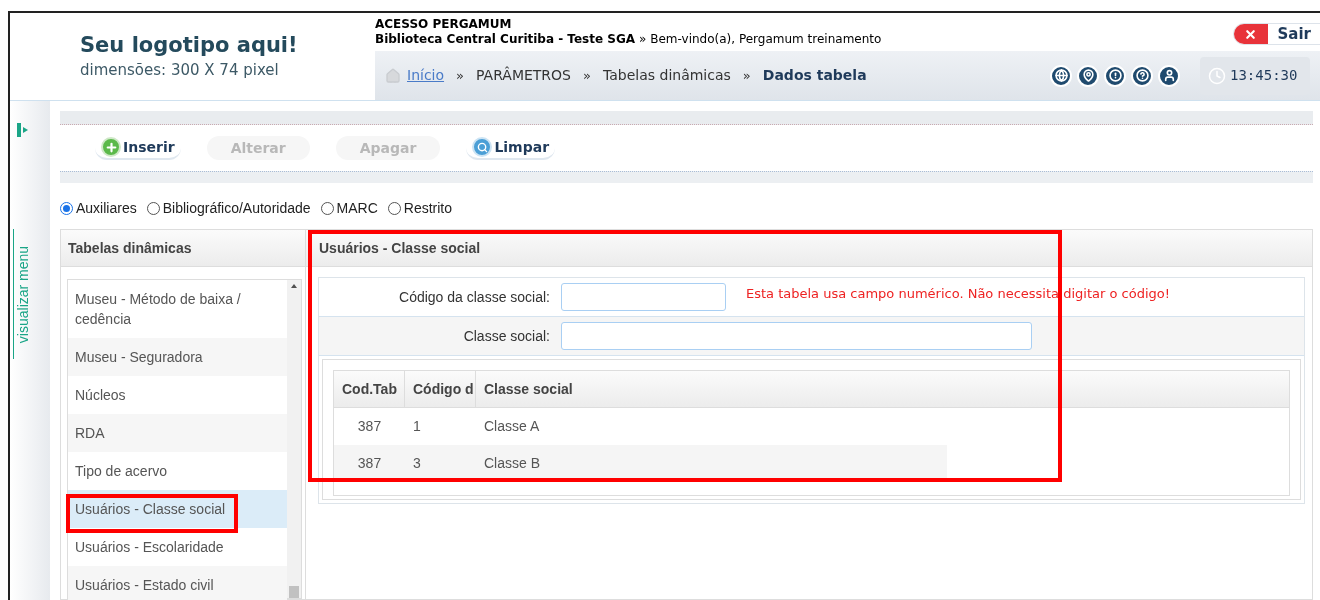 The height and width of the screenshot is (600, 1320). Describe the element at coordinates (1169, 75) in the screenshot. I see `person-icon` at that location.